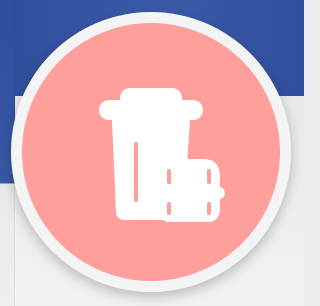  What do you see at coordinates (189, 193) in the screenshot?
I see `burger-box-band-icon` at bounding box center [189, 193].